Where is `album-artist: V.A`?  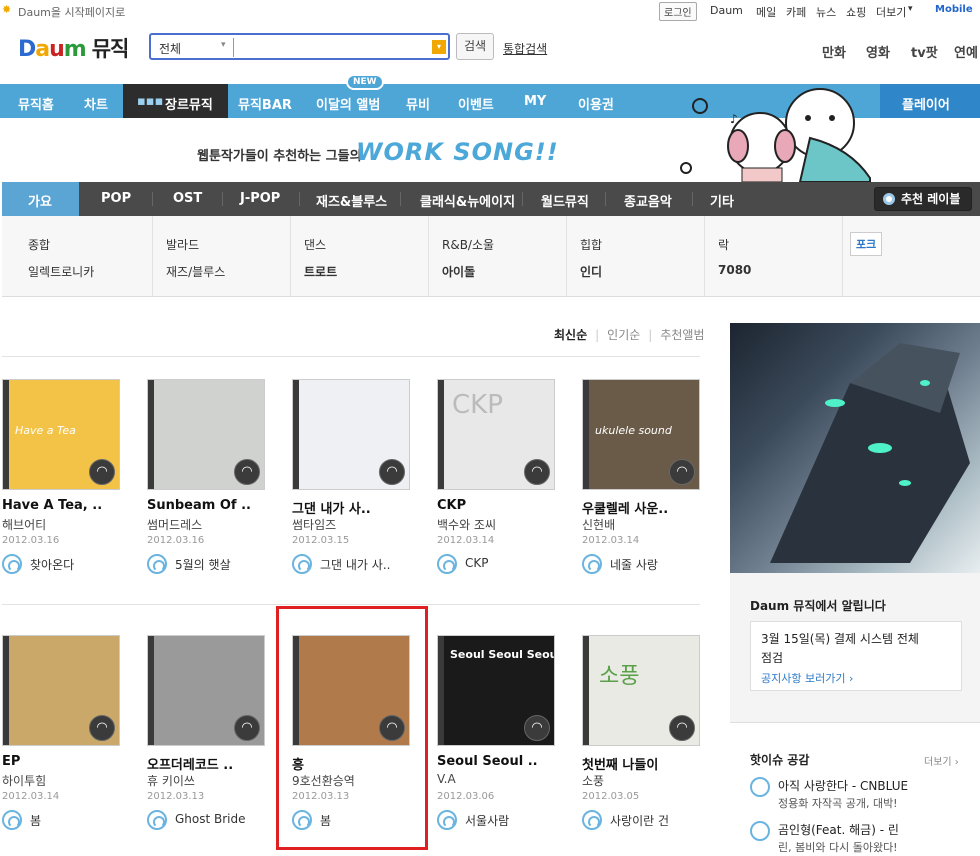 album-artist: V.A is located at coordinates (446, 779).